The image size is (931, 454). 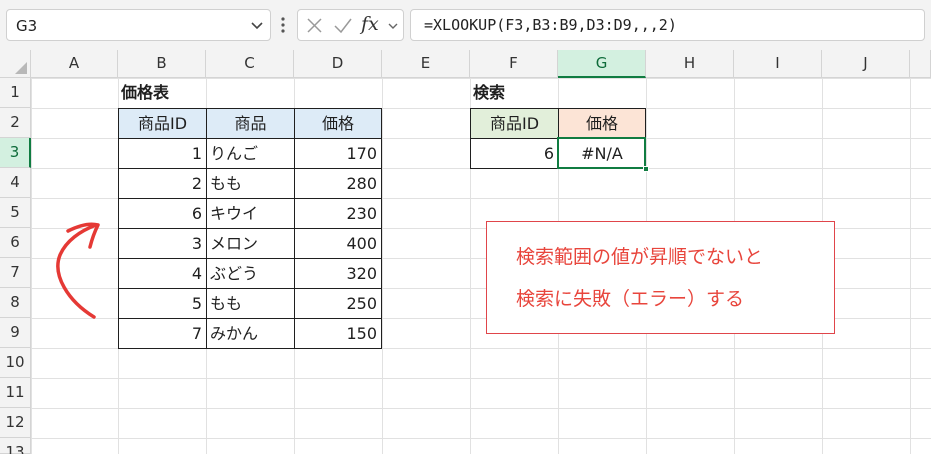 What do you see at coordinates (162, 183) in the screenshot?
I see `table-cell-id: 2` at bounding box center [162, 183].